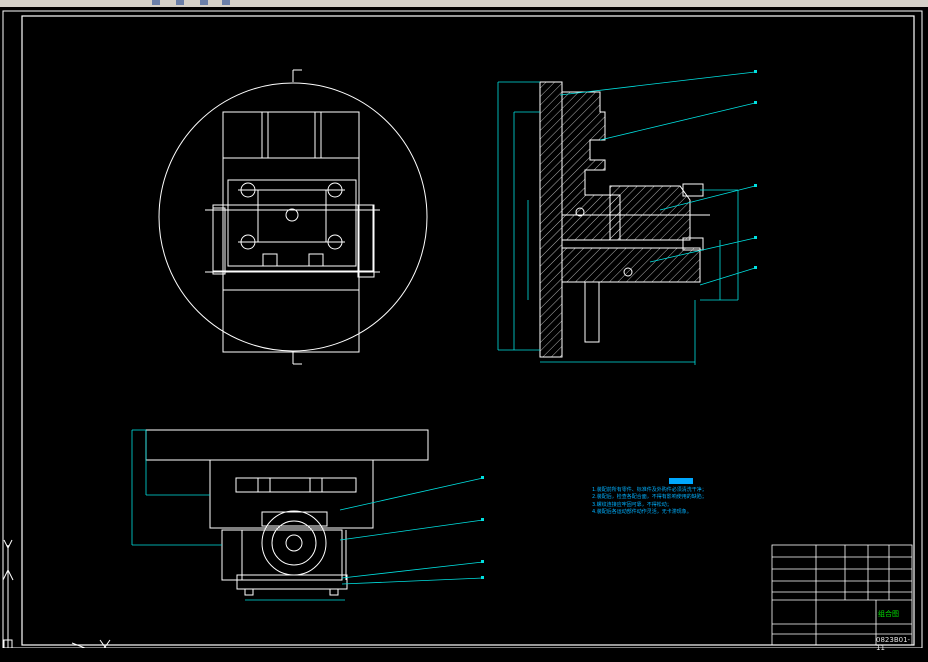  Describe the element at coordinates (842, 595) in the screenshot. I see `title-block` at that location.